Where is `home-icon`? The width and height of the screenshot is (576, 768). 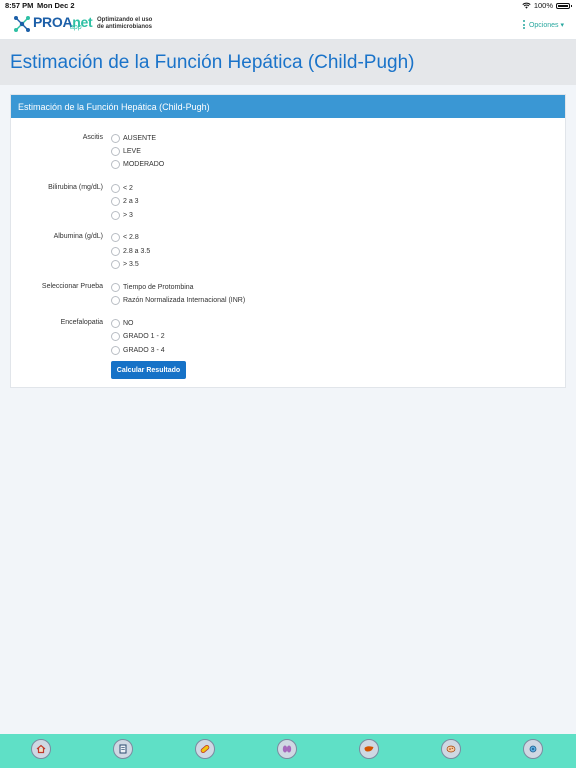 home-icon is located at coordinates (41, 749).